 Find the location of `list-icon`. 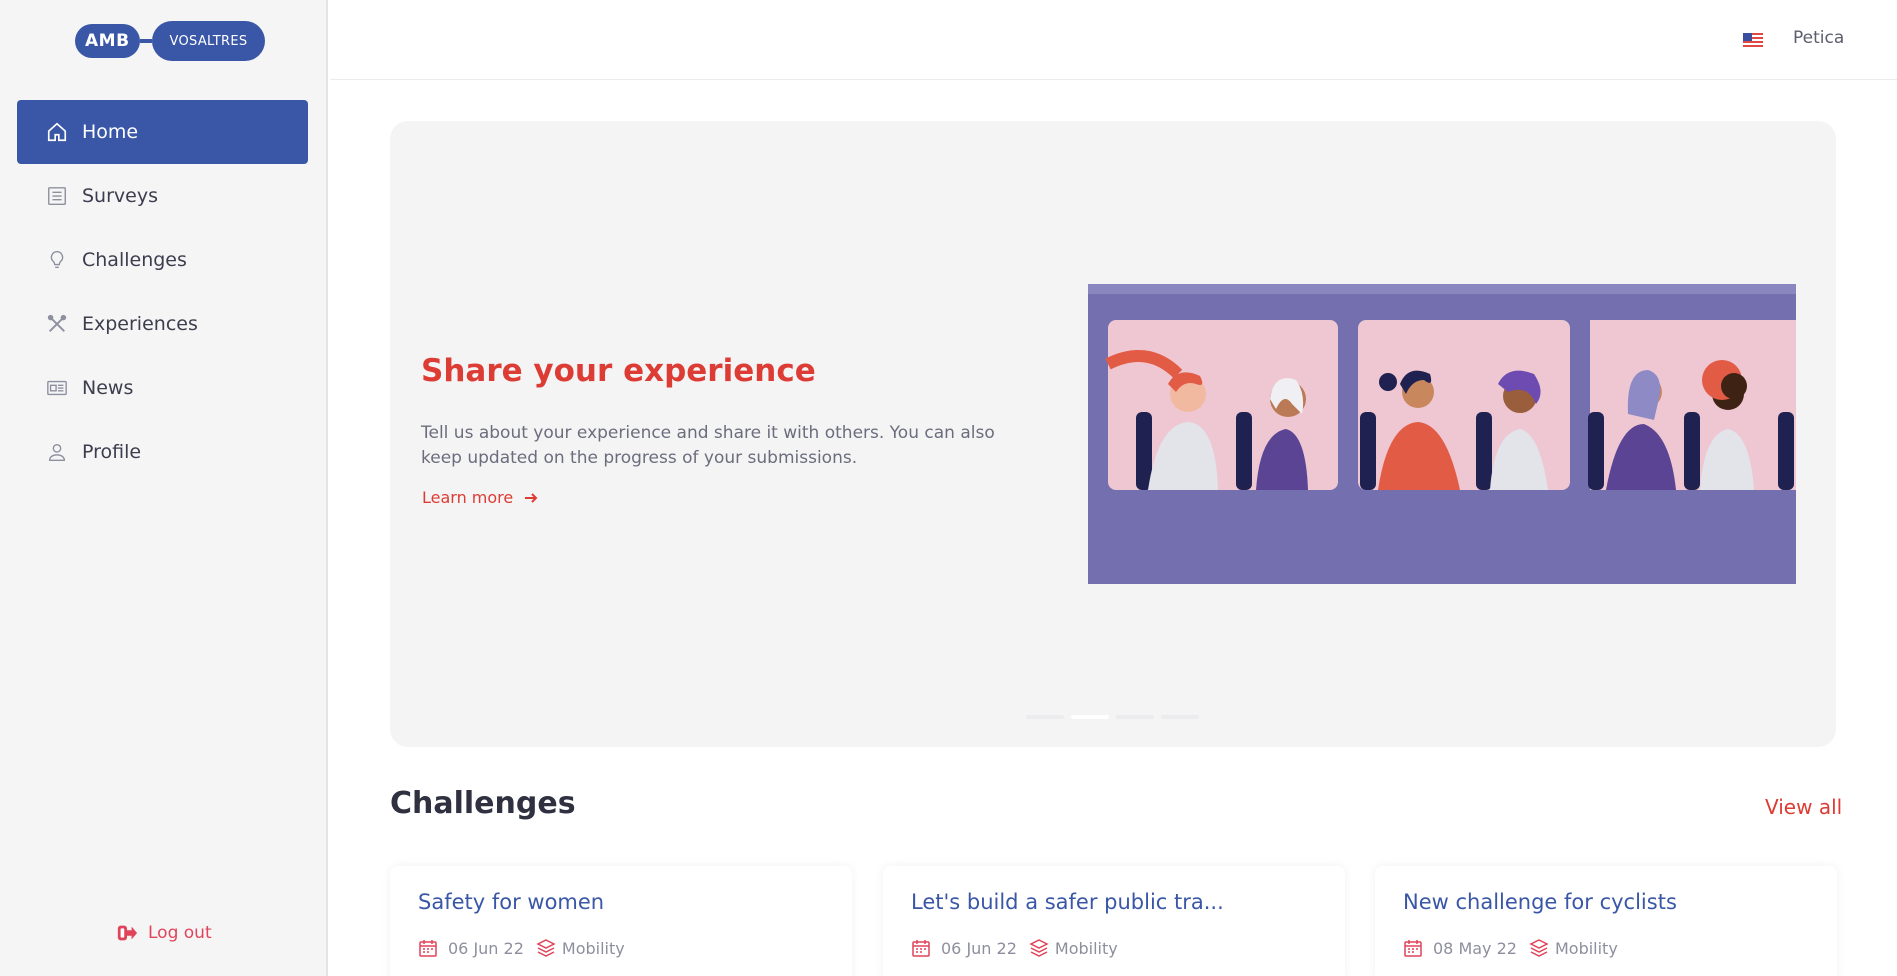

list-icon is located at coordinates (57, 196).